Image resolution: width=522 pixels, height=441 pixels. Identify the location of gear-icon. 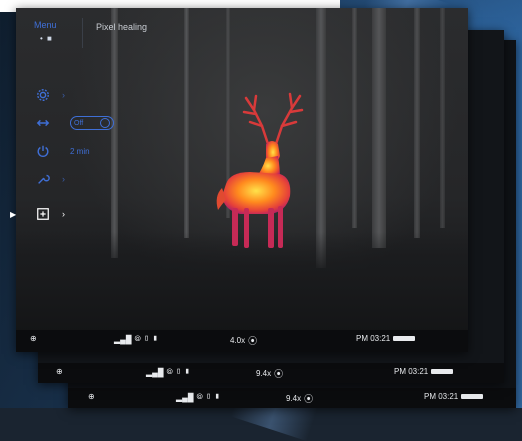
(43, 95).